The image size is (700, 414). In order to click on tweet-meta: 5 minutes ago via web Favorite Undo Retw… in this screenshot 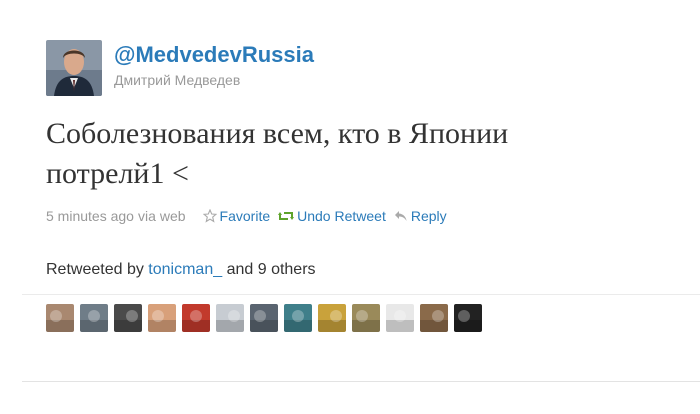, I will do `click(246, 216)`.